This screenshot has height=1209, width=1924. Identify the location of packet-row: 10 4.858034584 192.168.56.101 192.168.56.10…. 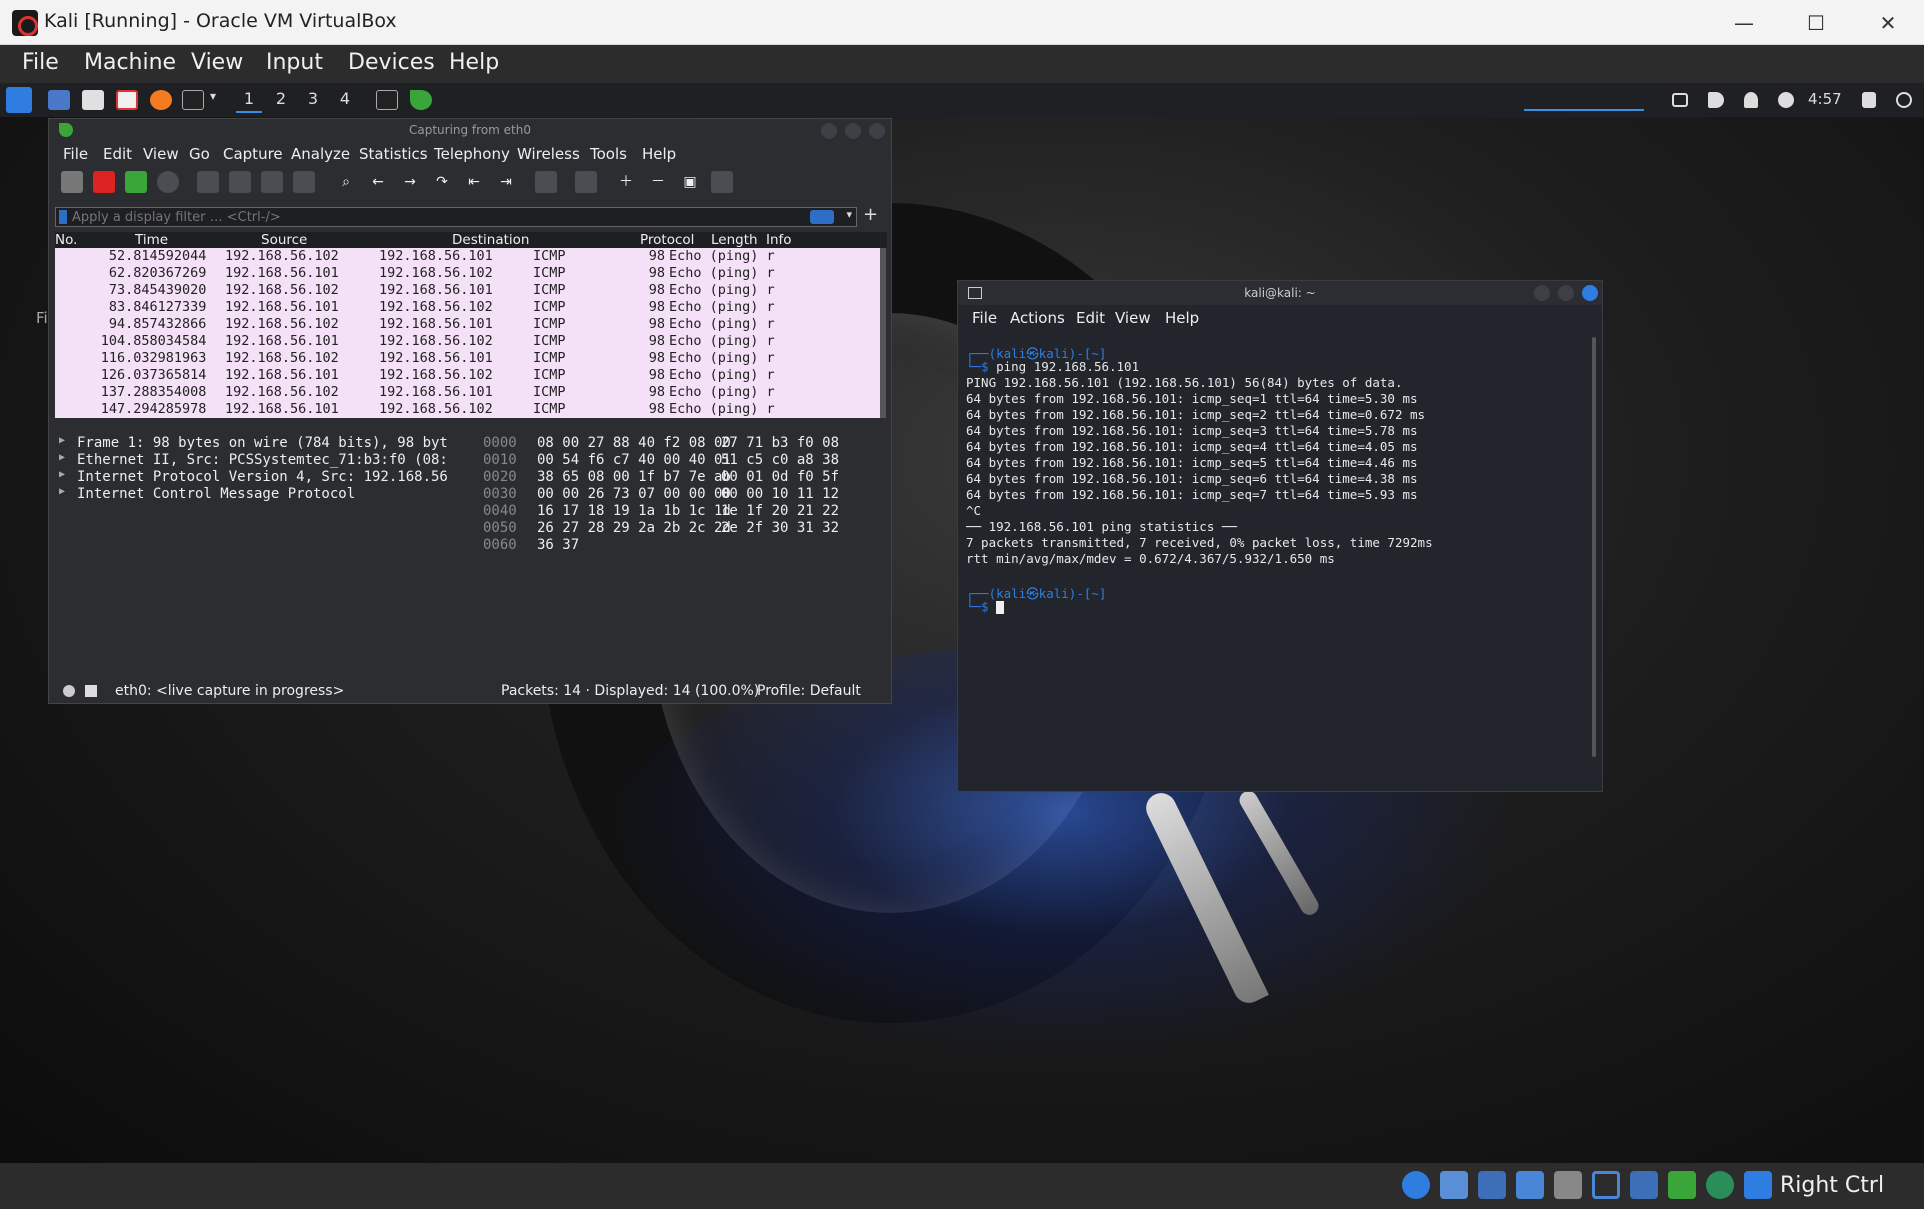
(467, 341).